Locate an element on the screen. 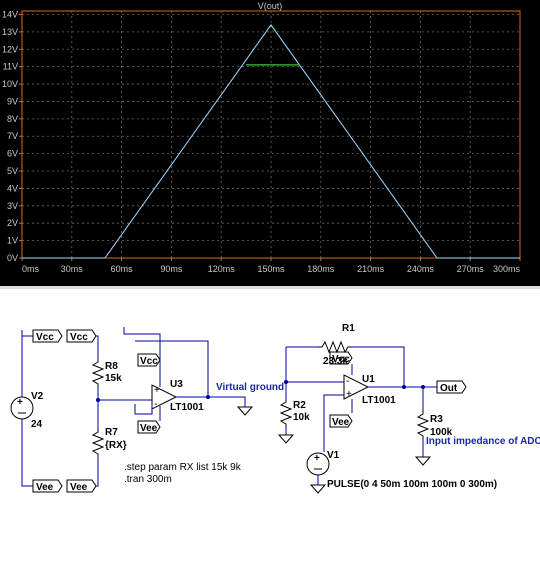  virtual-ground-label: Virtual ground is located at coordinates (250, 387).